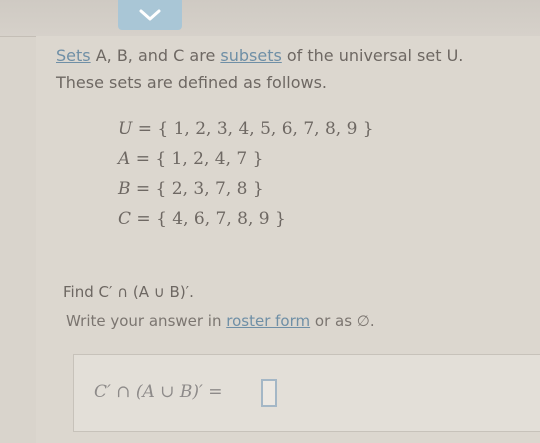  I want to click on set-elements: = { 4, 6, 7, 8, 9 }, so click(211, 219).